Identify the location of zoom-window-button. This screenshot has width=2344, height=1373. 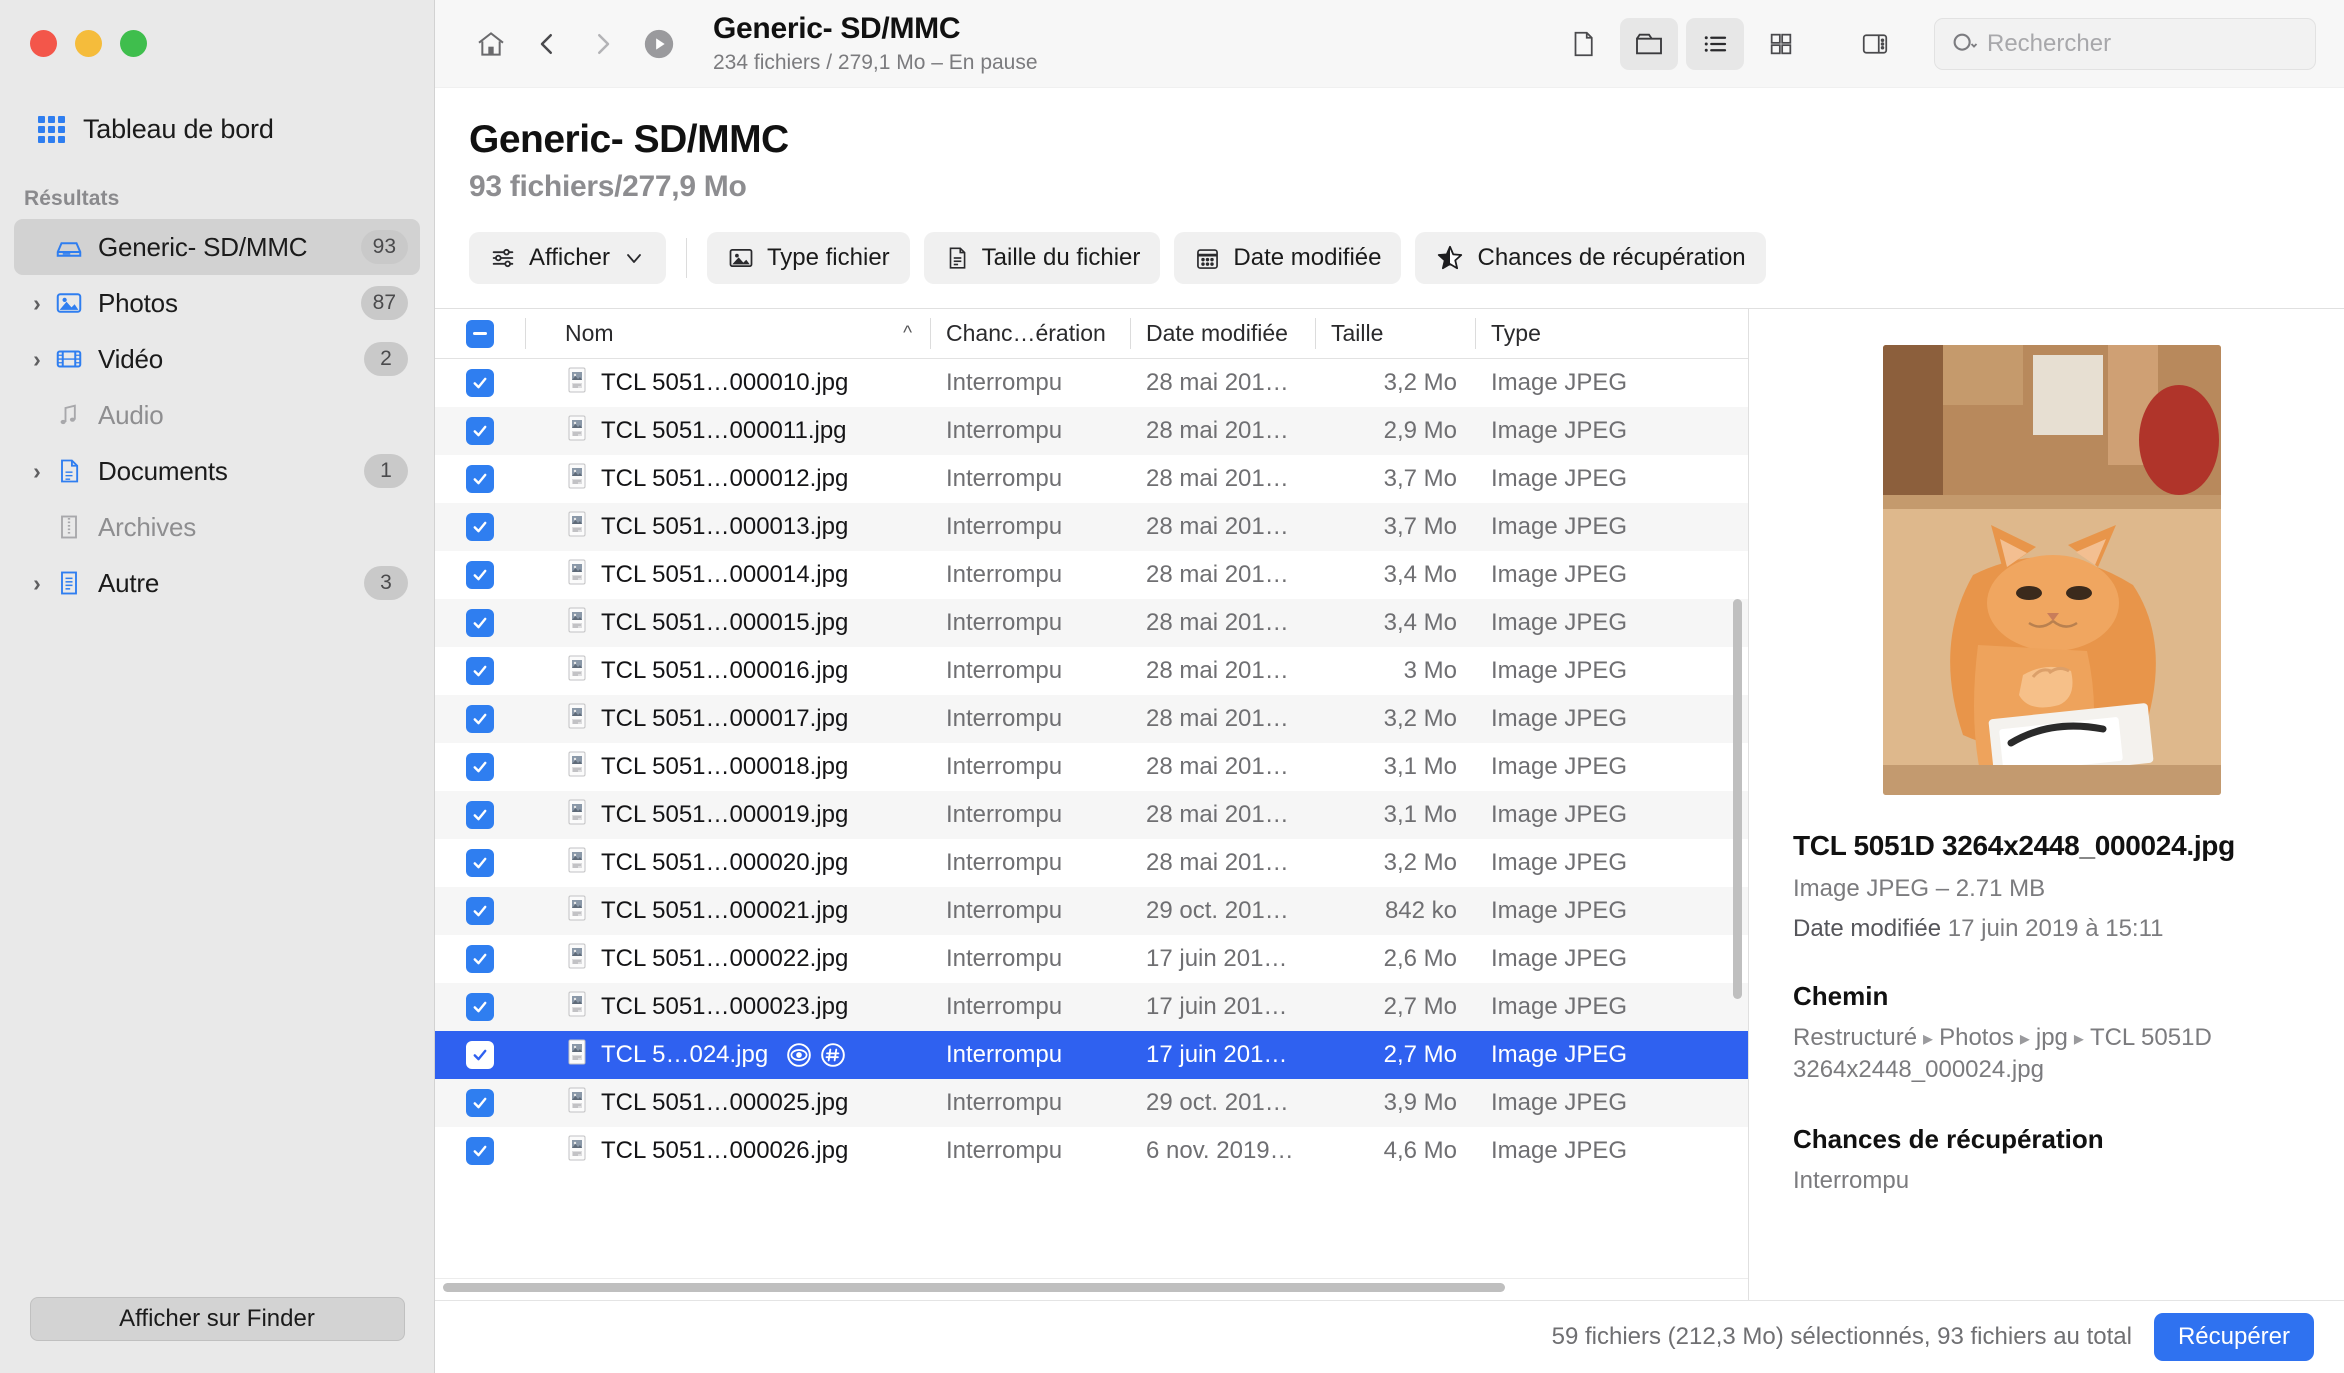
(133, 43).